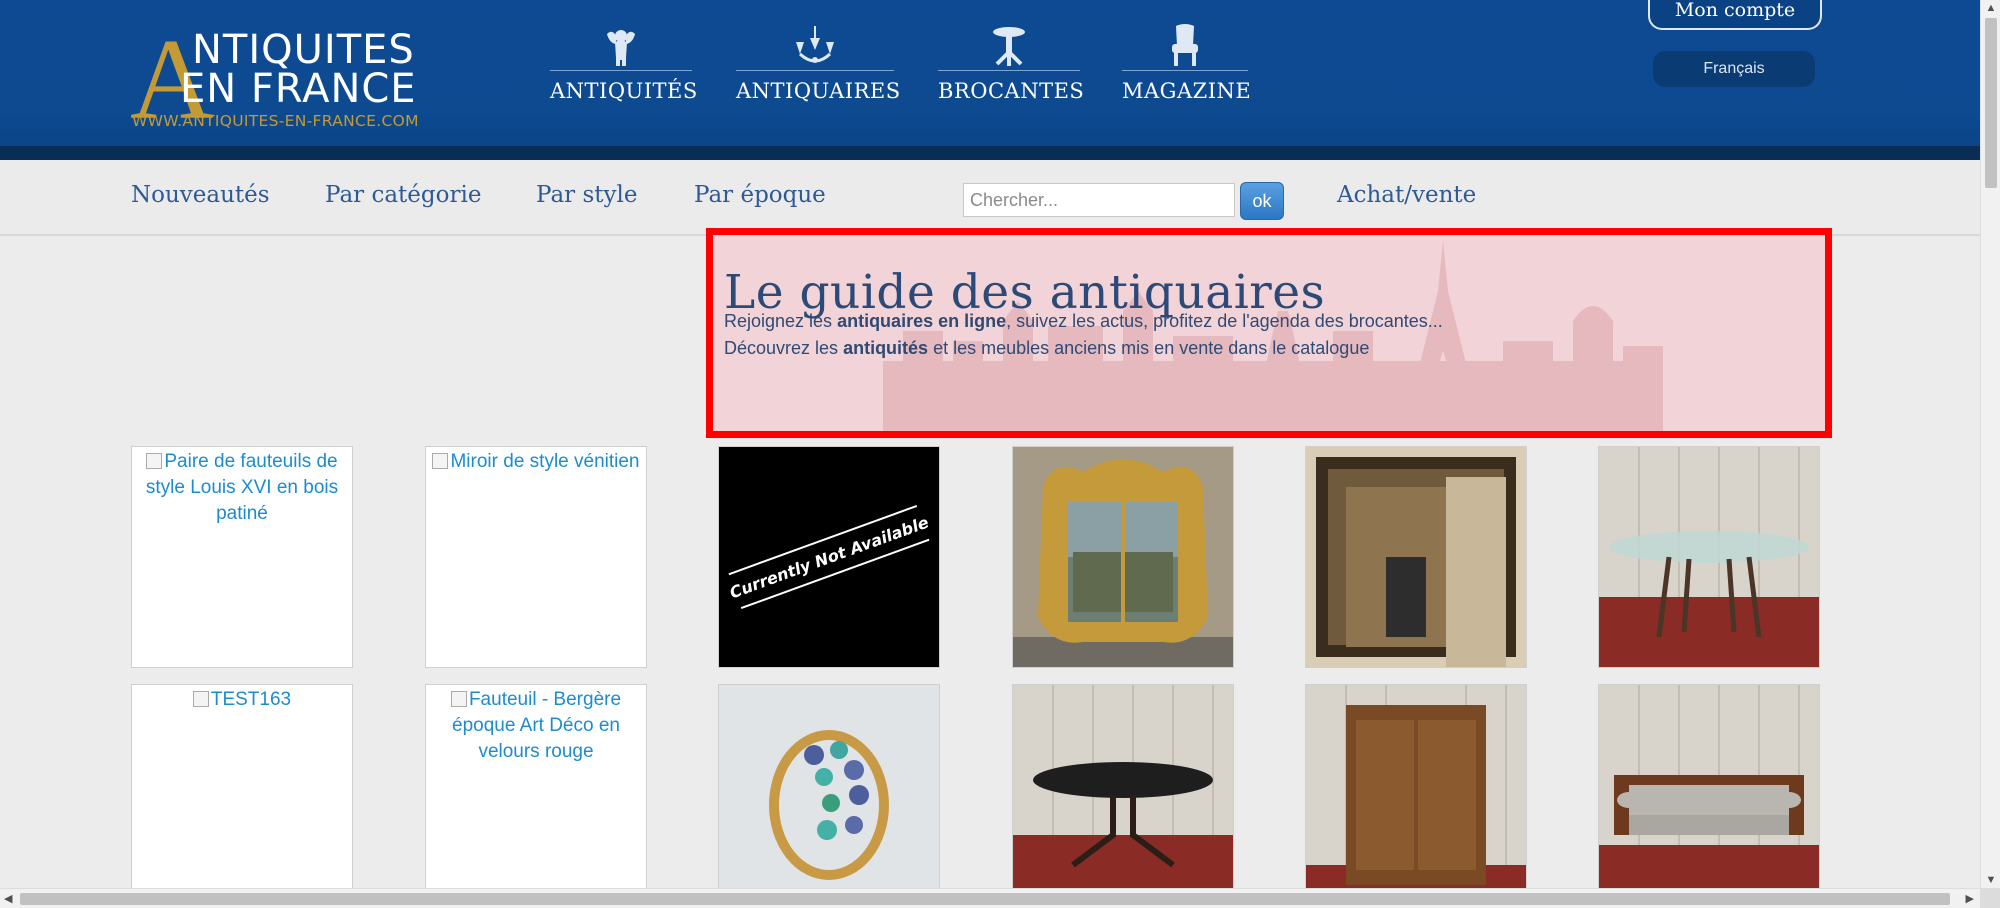 The width and height of the screenshot is (2000, 908). What do you see at coordinates (1099, 200) in the screenshot?
I see `search-input` at bounding box center [1099, 200].